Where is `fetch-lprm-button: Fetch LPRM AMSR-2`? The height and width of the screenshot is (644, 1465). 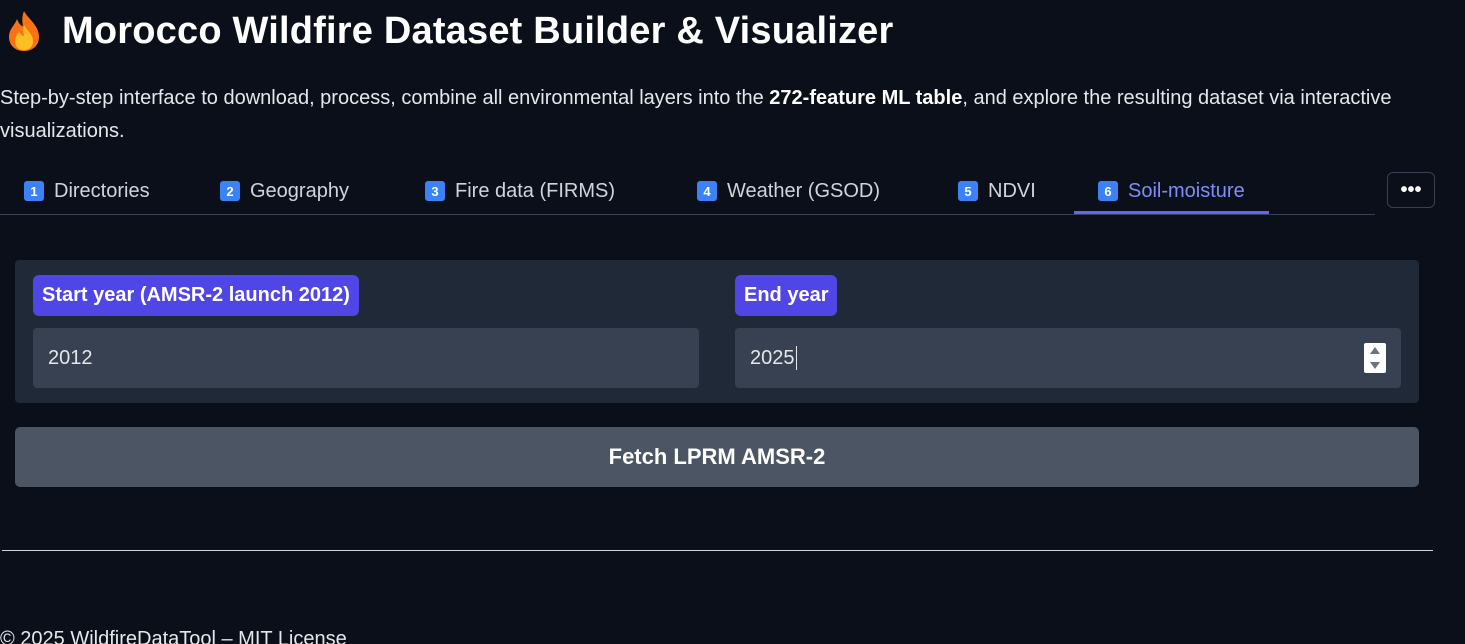
fetch-lprm-button: Fetch LPRM AMSR-2 is located at coordinates (717, 457).